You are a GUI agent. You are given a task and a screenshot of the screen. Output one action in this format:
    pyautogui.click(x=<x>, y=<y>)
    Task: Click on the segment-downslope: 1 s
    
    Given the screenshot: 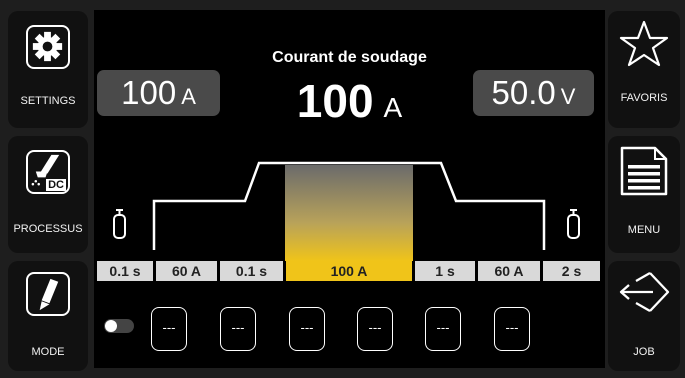 What is the action you would take?
    pyautogui.click(x=445, y=271)
    